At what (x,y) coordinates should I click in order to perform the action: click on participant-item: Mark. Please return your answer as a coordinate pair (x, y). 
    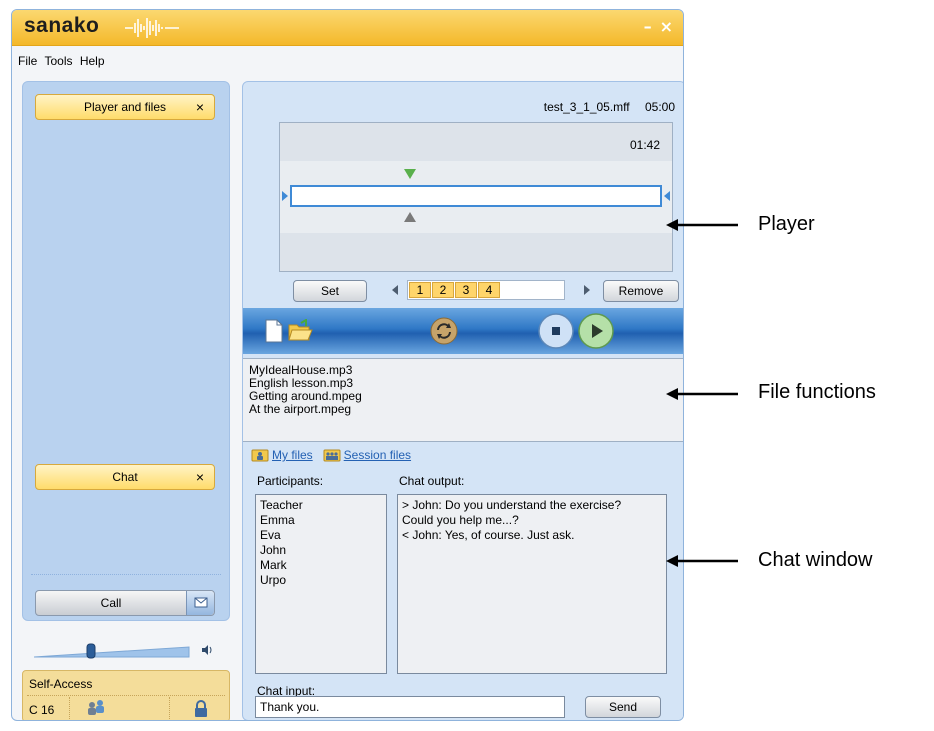
    Looking at the image, I should click on (323, 565).